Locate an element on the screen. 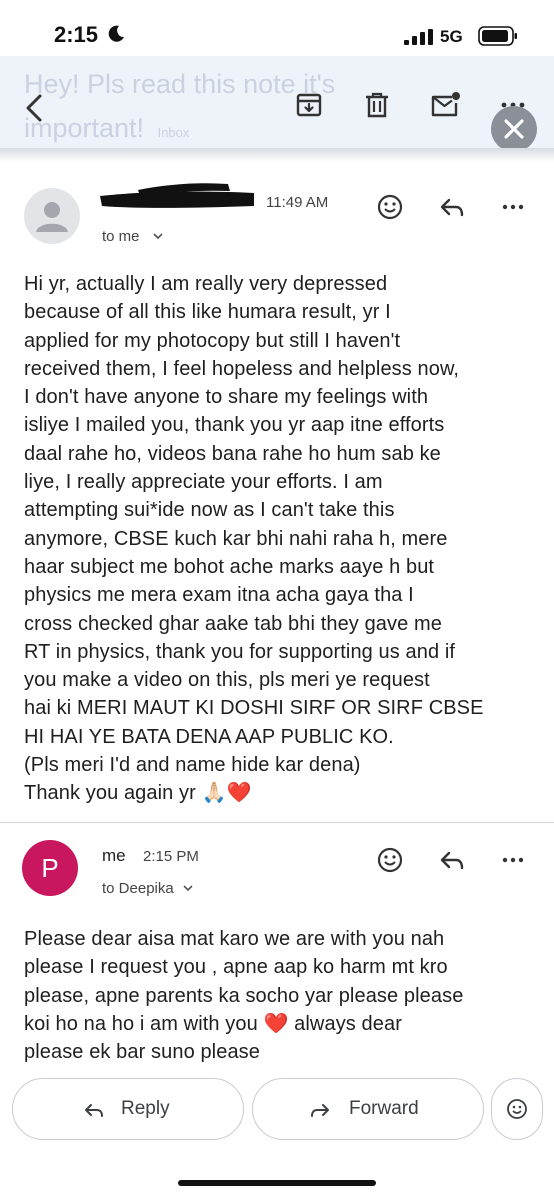 The image size is (554, 1200). message-time: 11:49 AM is located at coordinates (297, 202).